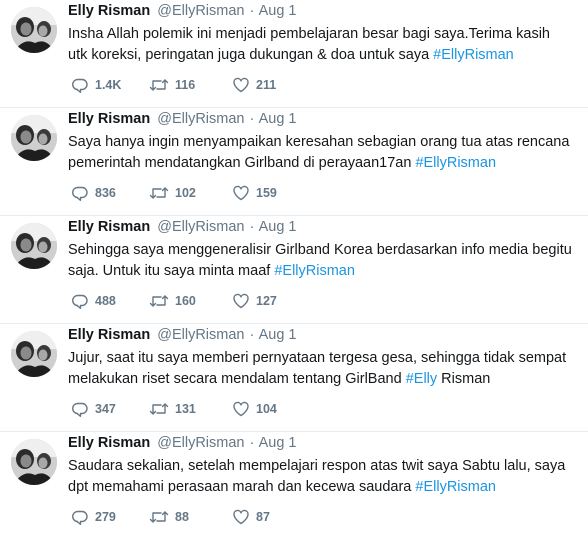 The image size is (588, 542). I want to click on like-count: 211, so click(266, 85).